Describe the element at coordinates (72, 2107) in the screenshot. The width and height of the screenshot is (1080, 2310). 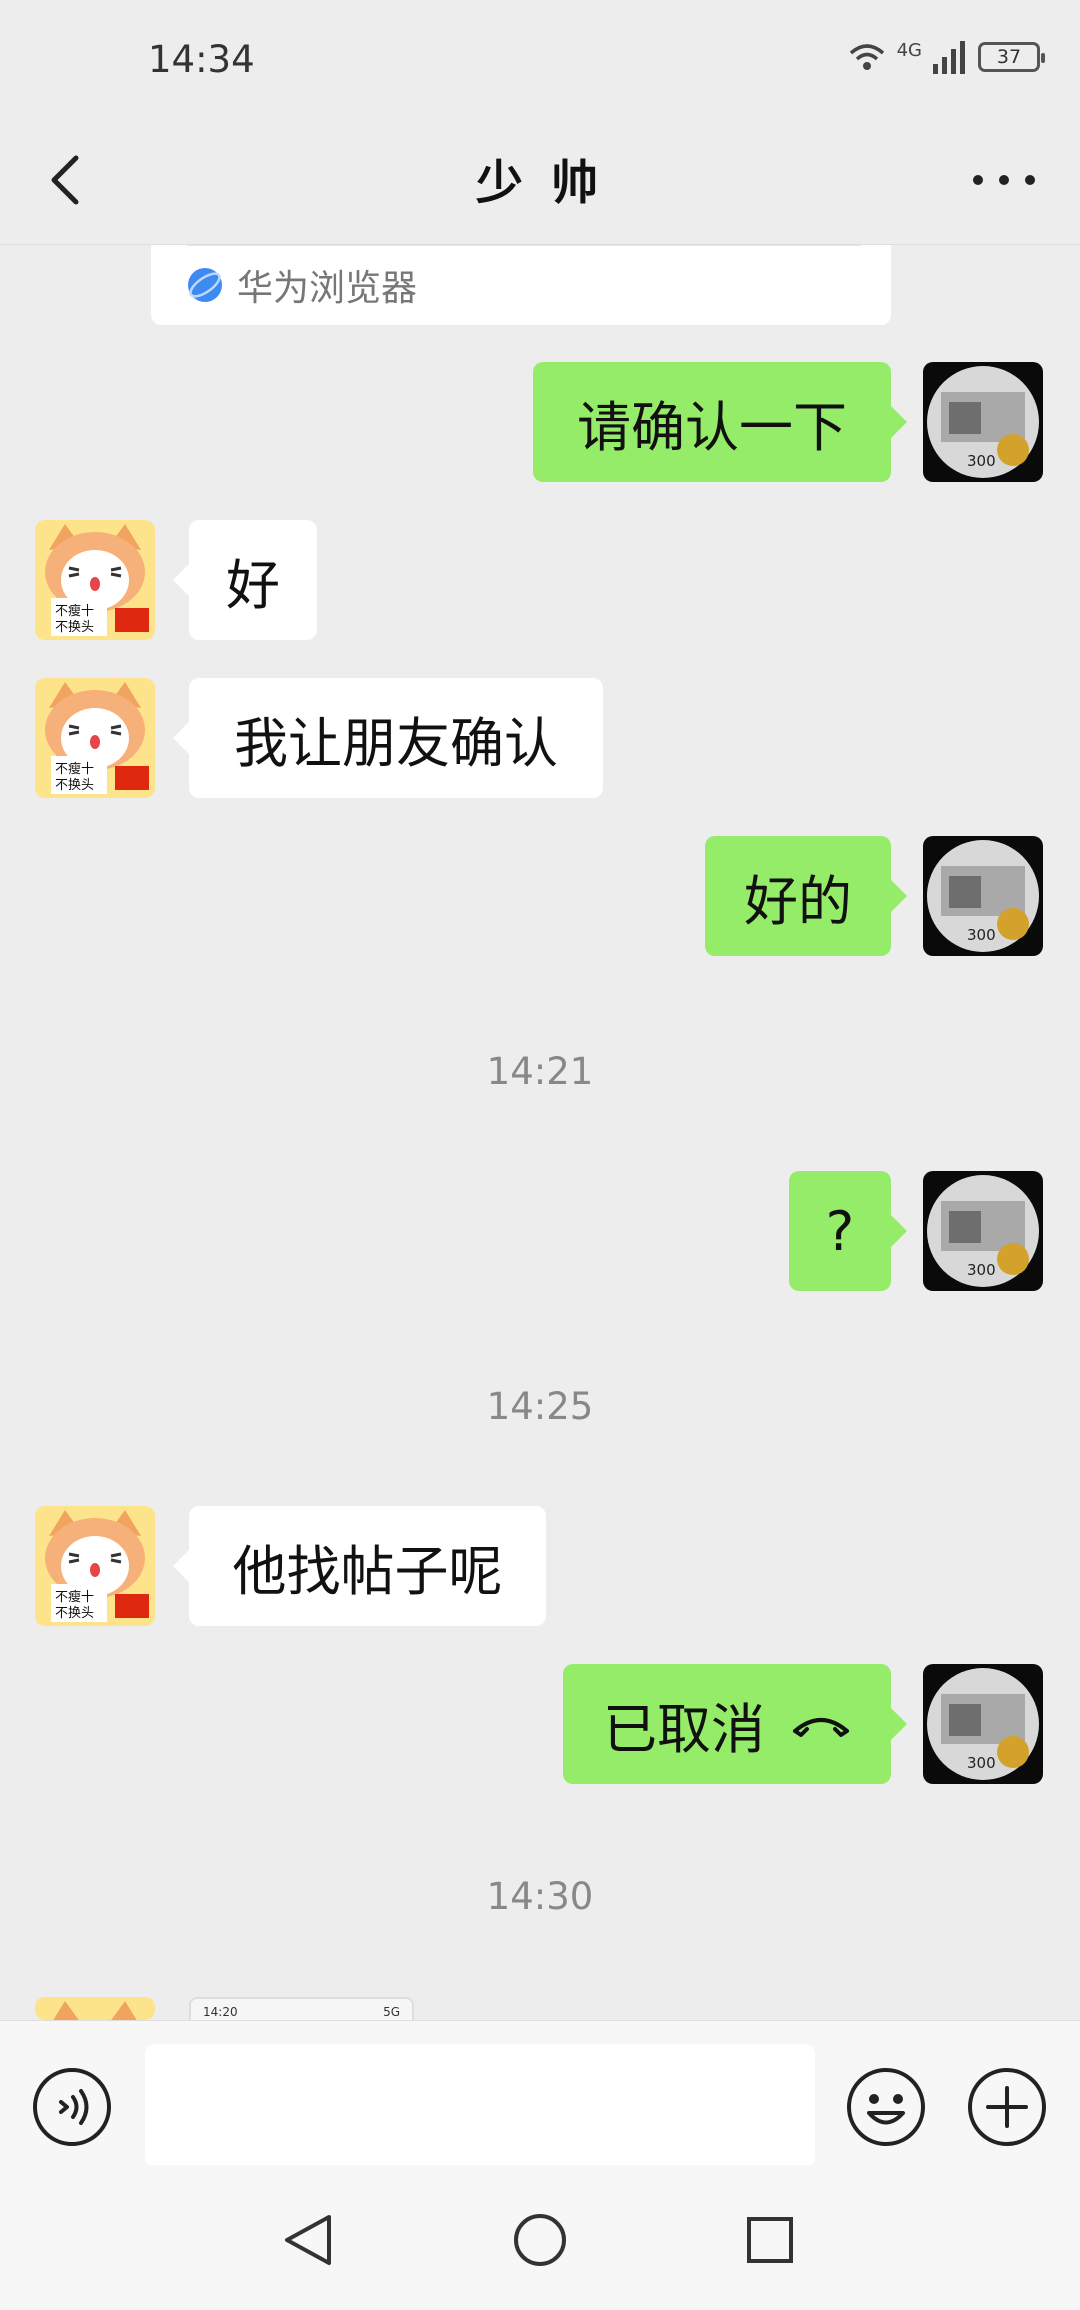
I see `voice-input-icon` at that location.